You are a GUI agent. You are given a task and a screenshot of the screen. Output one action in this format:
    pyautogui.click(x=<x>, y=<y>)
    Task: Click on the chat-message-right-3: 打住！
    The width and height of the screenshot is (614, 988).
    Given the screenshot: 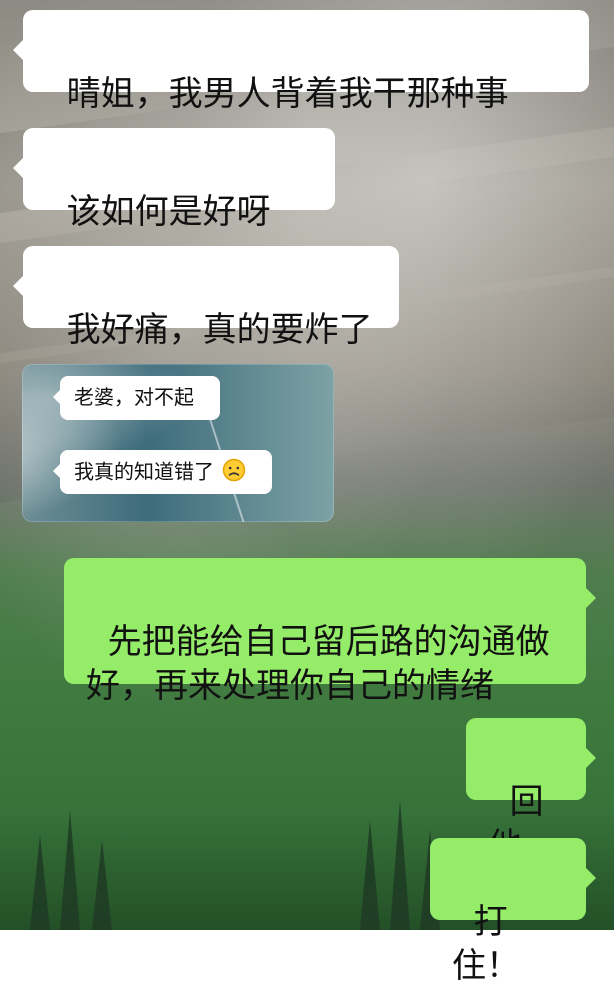 What is the action you would take?
    pyautogui.click(x=513, y=912)
    